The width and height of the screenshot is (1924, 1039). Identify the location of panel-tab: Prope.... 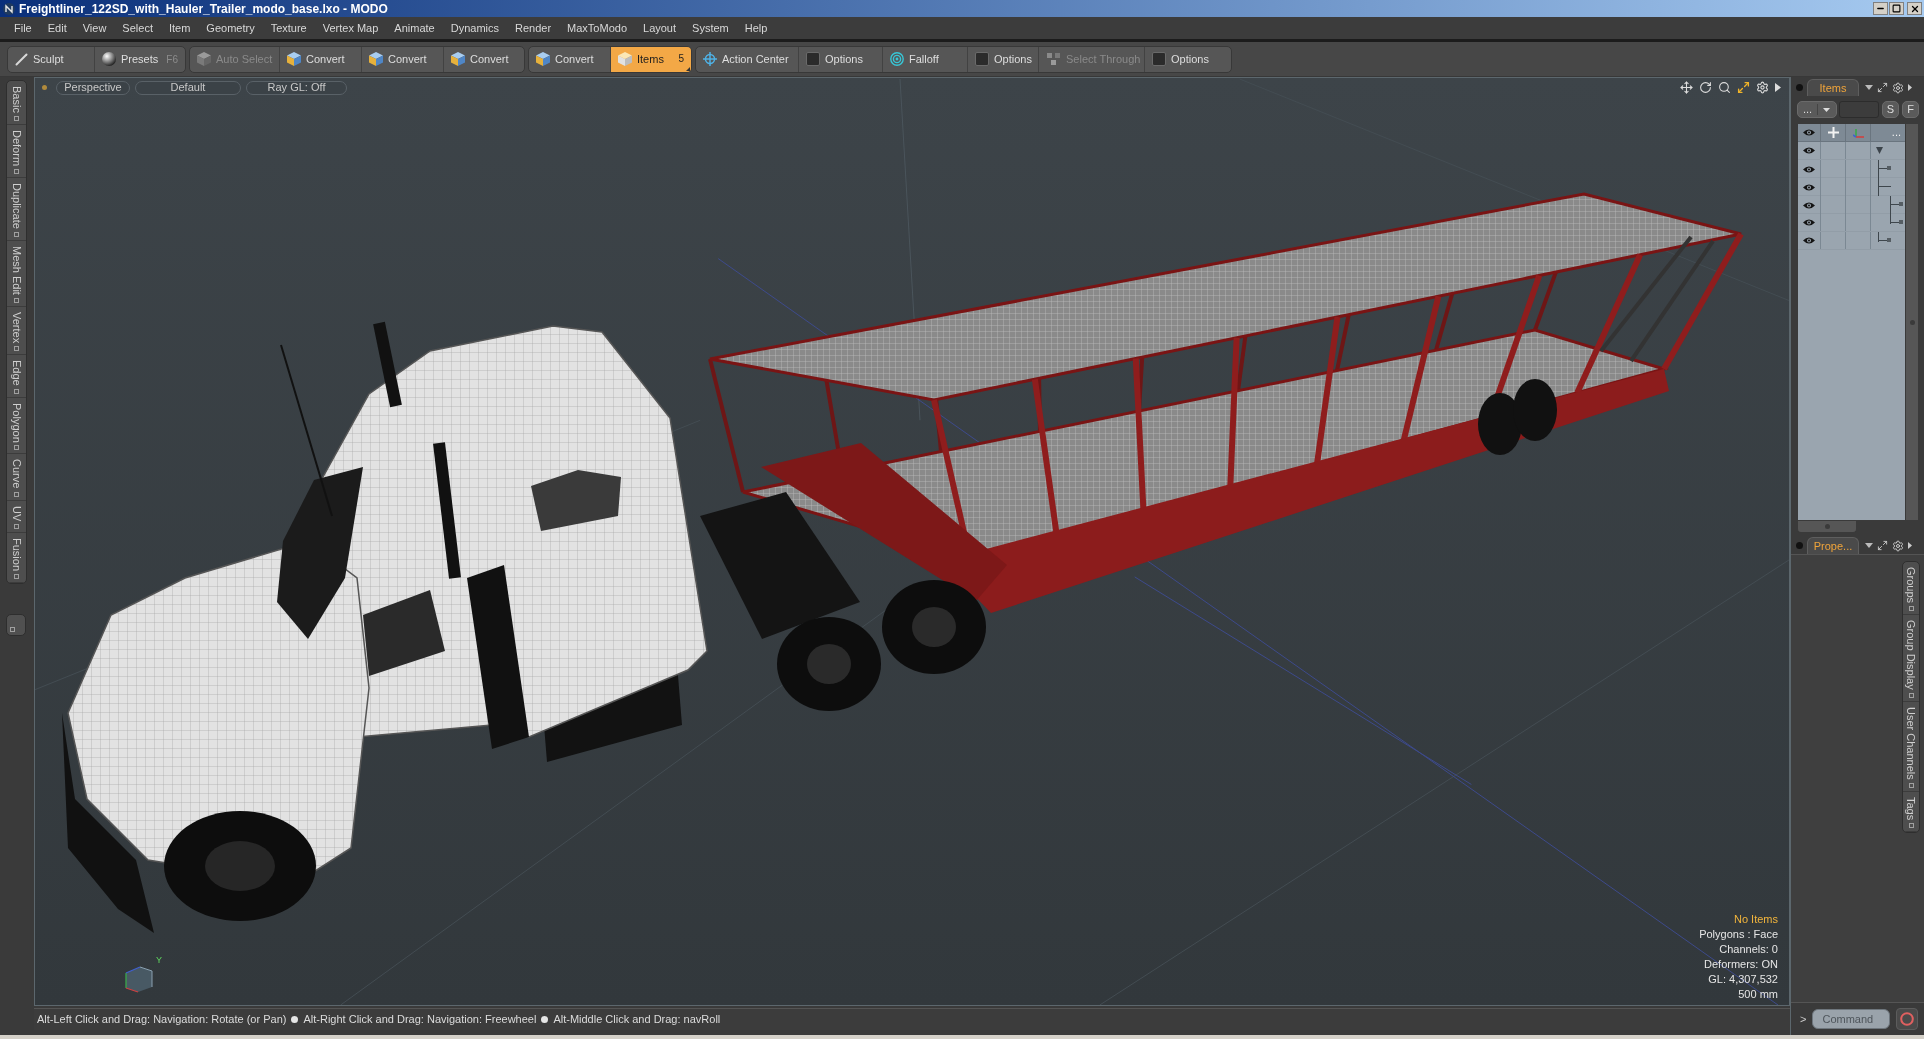
(1833, 545).